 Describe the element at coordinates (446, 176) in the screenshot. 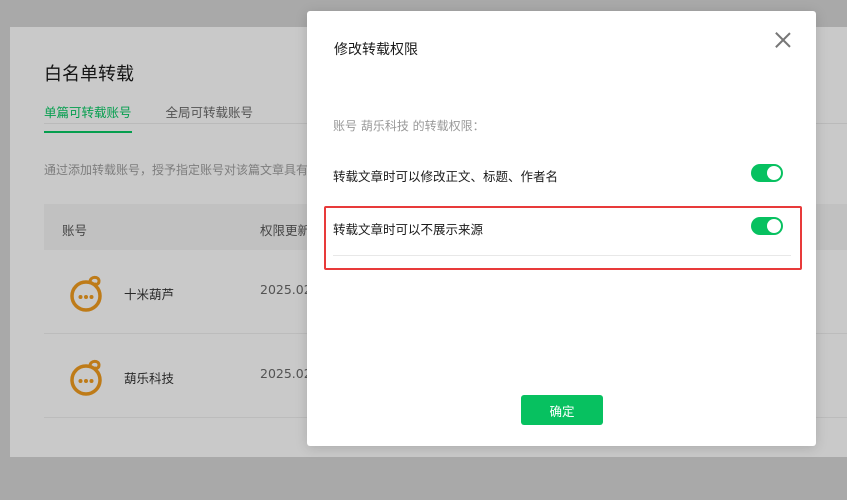

I see `setting-label: 转载文章时可以修改正文、标题、作者名` at that location.